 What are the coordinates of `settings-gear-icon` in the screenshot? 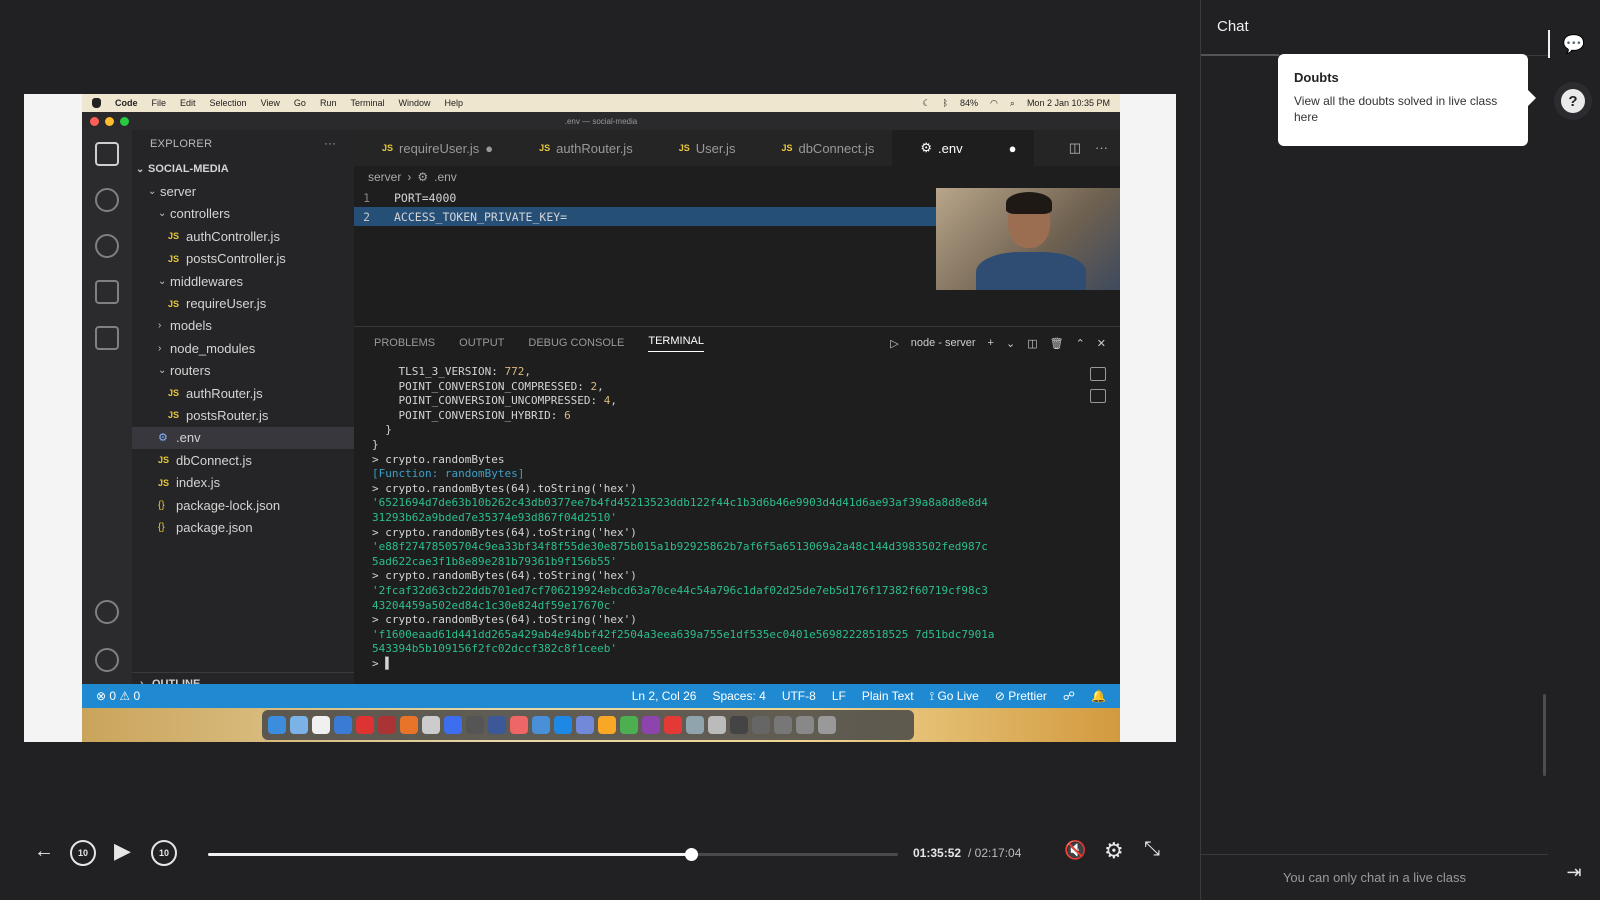 It's located at (107, 660).